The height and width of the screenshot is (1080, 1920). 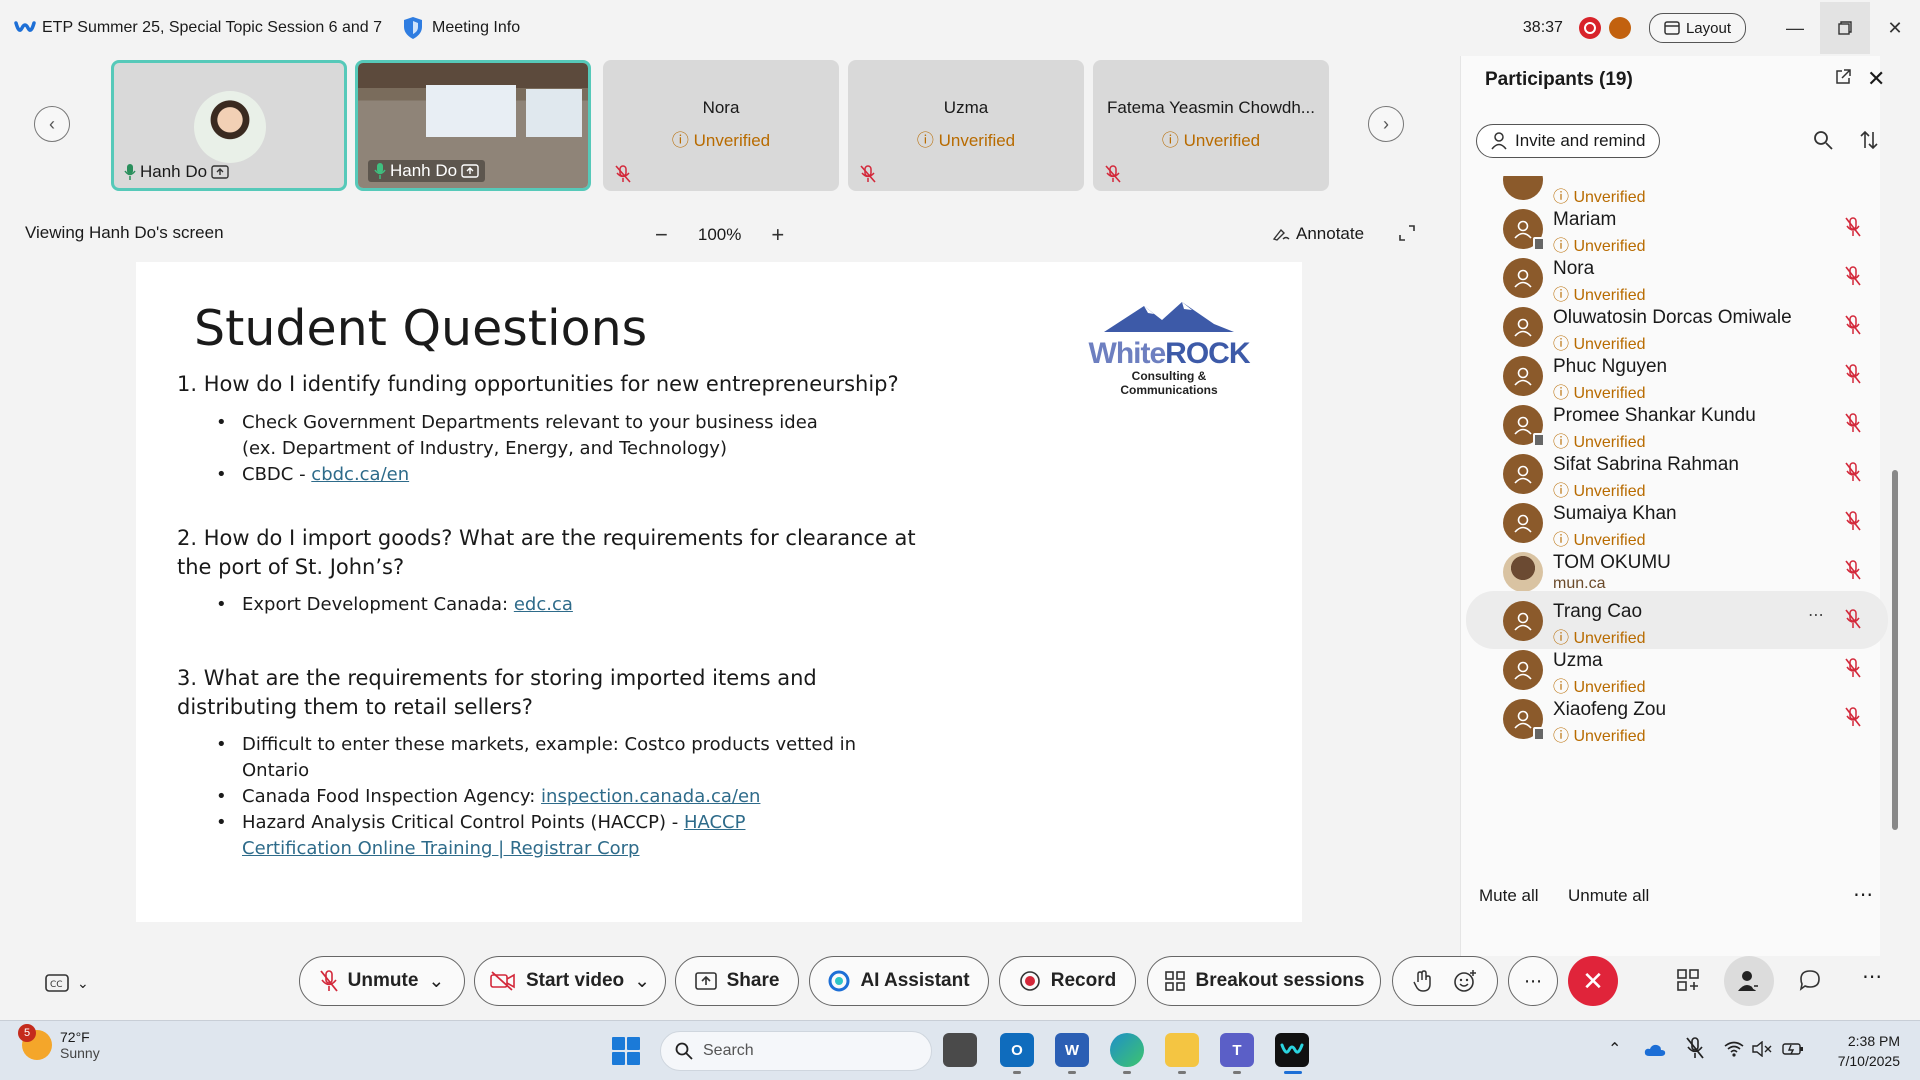 What do you see at coordinates (1422, 981) in the screenshot?
I see `raise-hand-icon` at bounding box center [1422, 981].